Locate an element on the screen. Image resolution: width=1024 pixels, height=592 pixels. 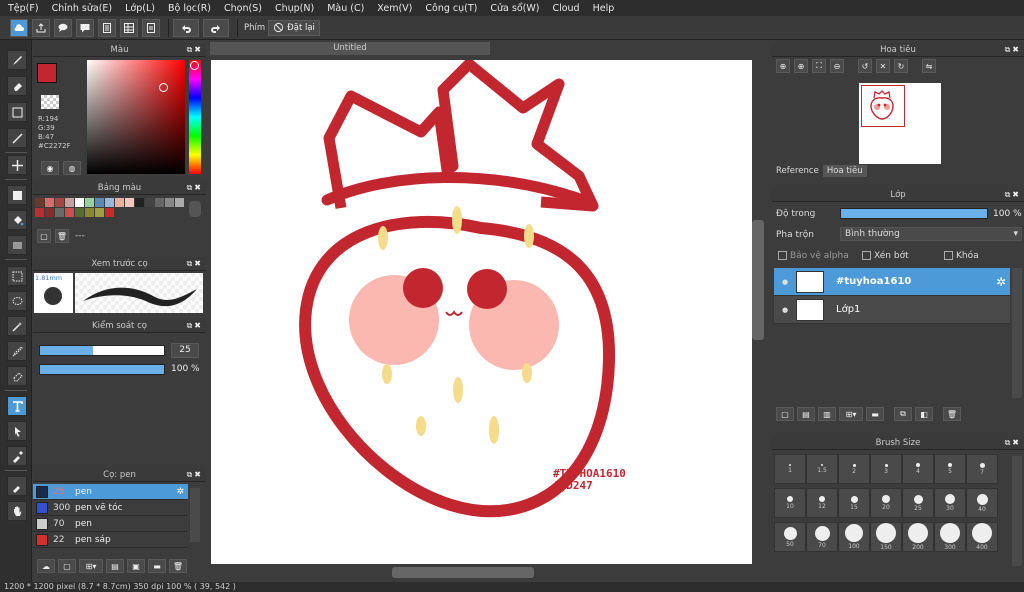
brush-list-item: 22 pen sáp is located at coordinates (110, 540).